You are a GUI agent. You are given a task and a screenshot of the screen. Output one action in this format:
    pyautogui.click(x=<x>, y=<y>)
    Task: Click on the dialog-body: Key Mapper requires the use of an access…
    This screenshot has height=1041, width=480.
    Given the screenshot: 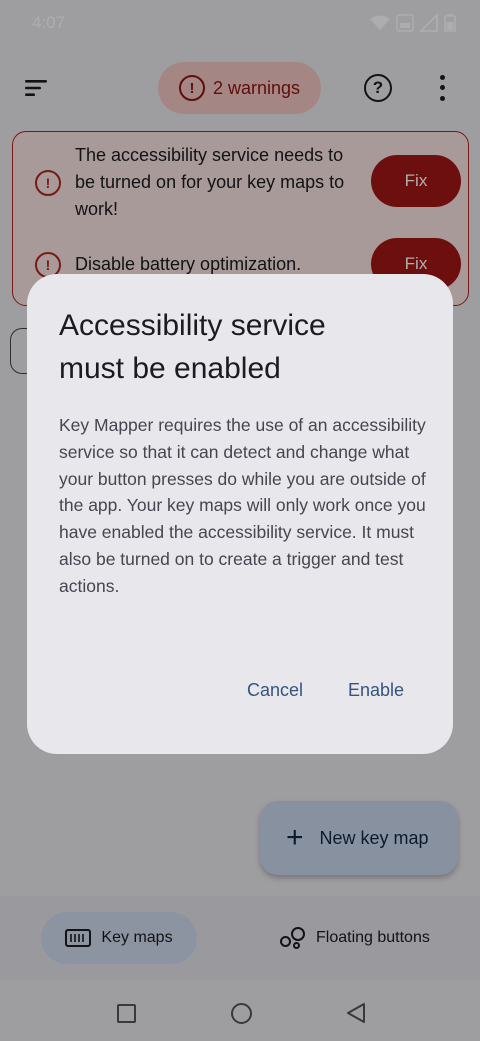 What is the action you would take?
    pyautogui.click(x=242, y=505)
    